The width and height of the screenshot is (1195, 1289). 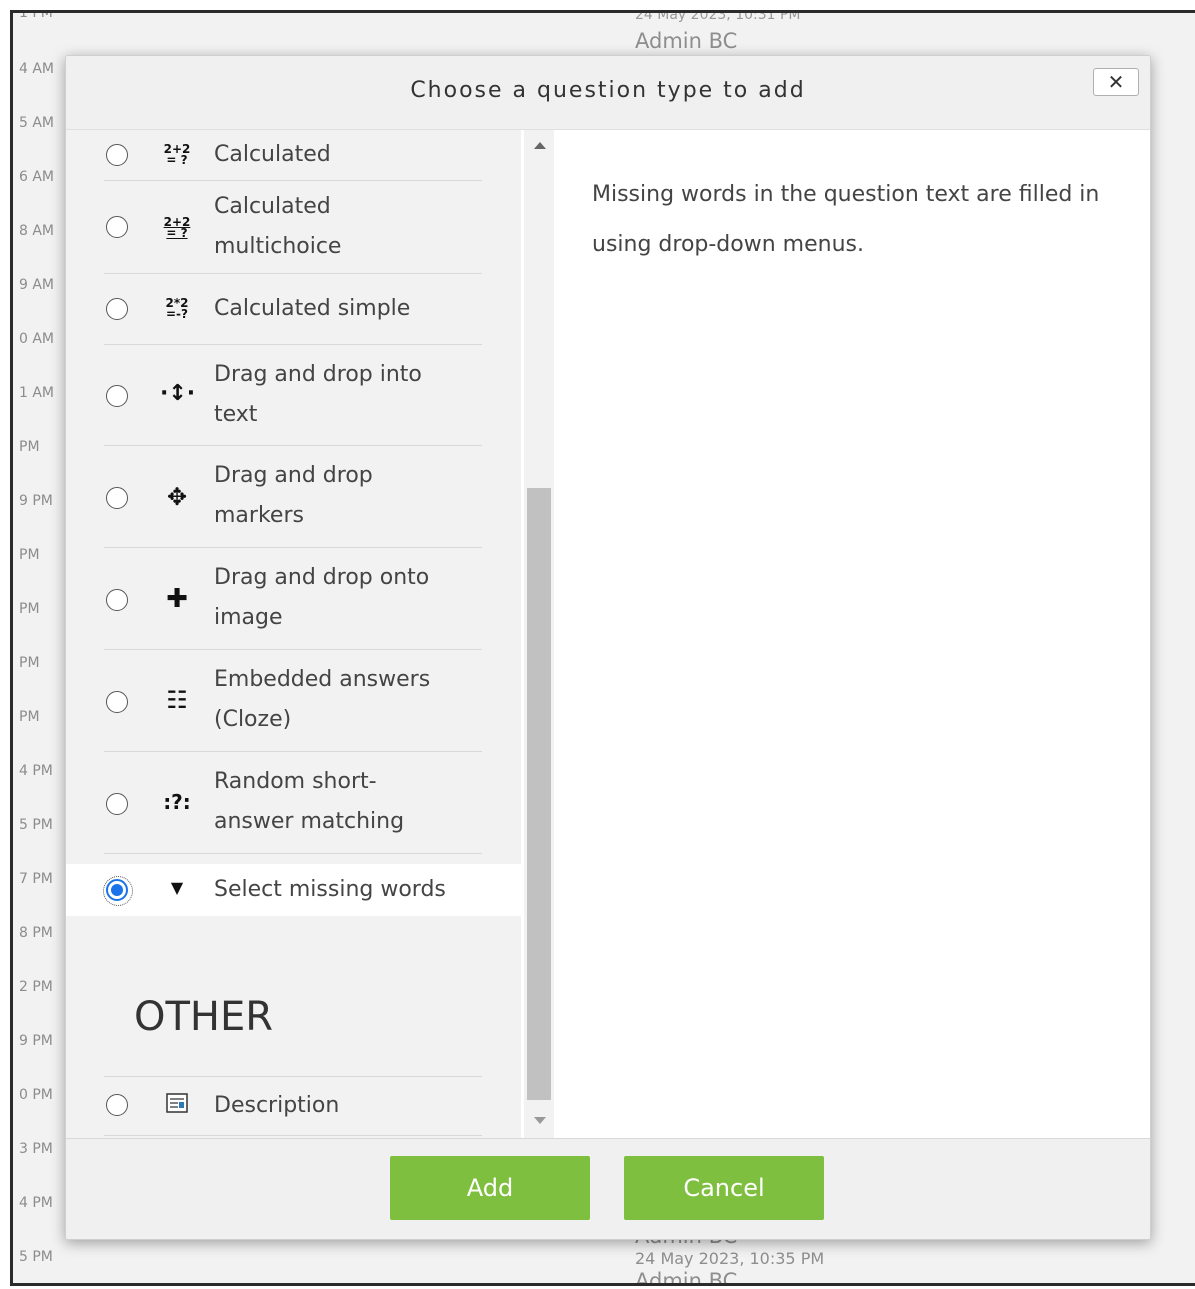 What do you see at coordinates (278, 226) in the screenshot?
I see `option-label: Calculated multichoice` at bounding box center [278, 226].